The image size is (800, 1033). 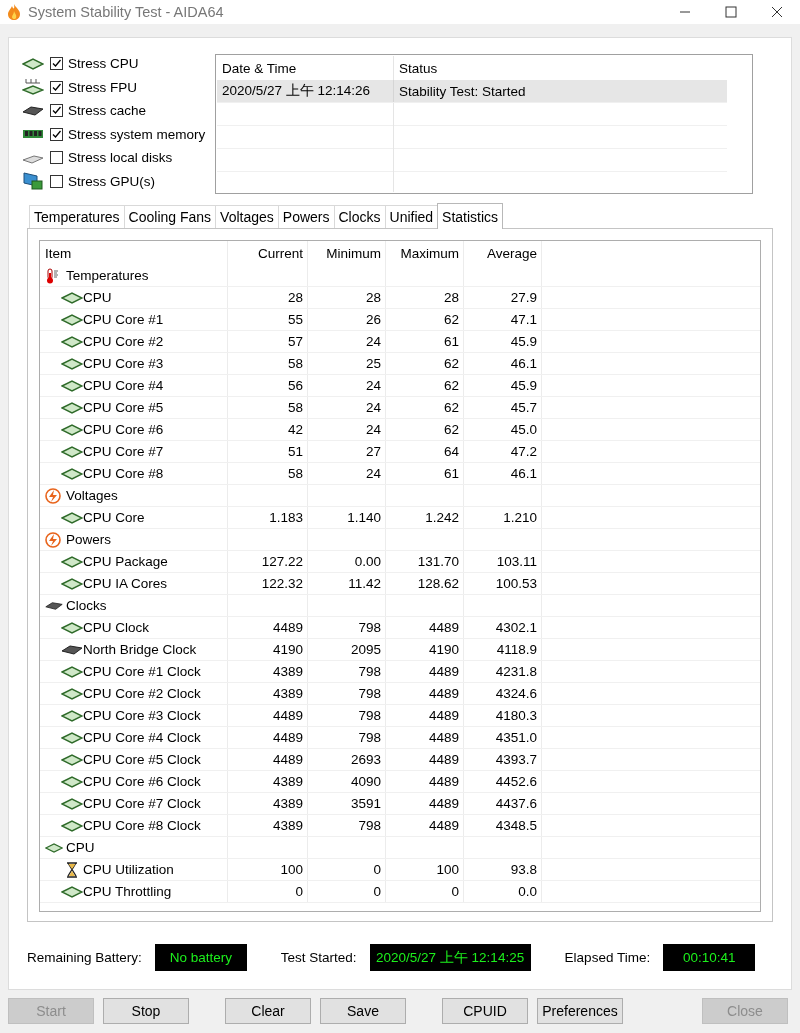 I want to click on sensor-label: CPU Core #1, so click(x=123, y=319).